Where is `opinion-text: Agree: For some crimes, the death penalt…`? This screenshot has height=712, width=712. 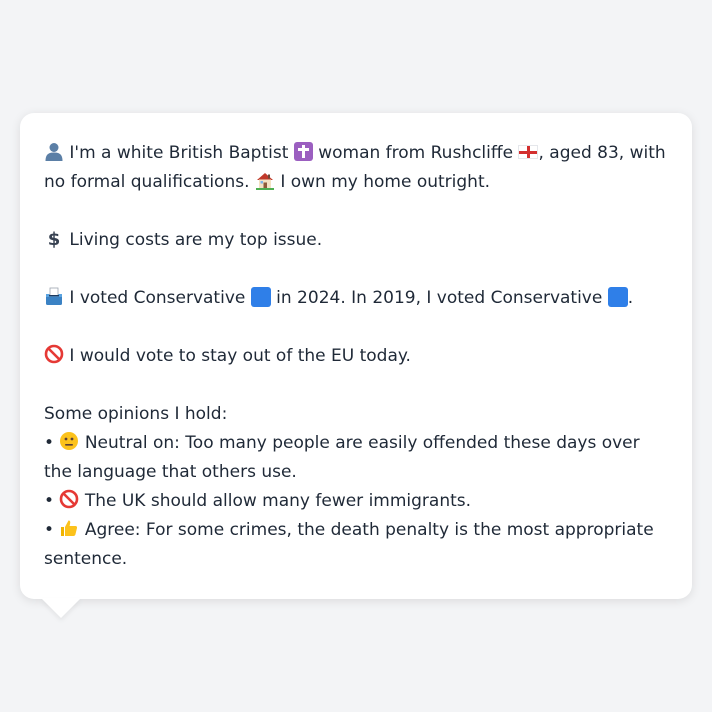 opinion-text: Agree: For some crimes, the death penalt… is located at coordinates (349, 544).